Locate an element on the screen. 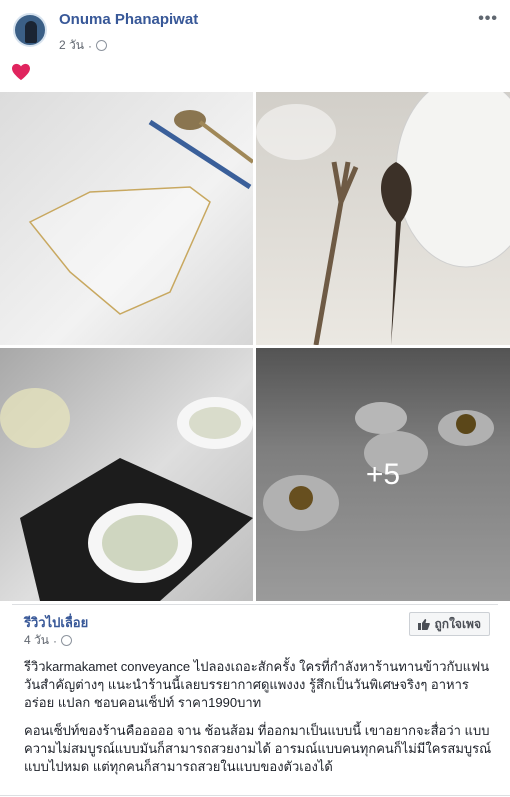  photo-1-art is located at coordinates (140, 212).